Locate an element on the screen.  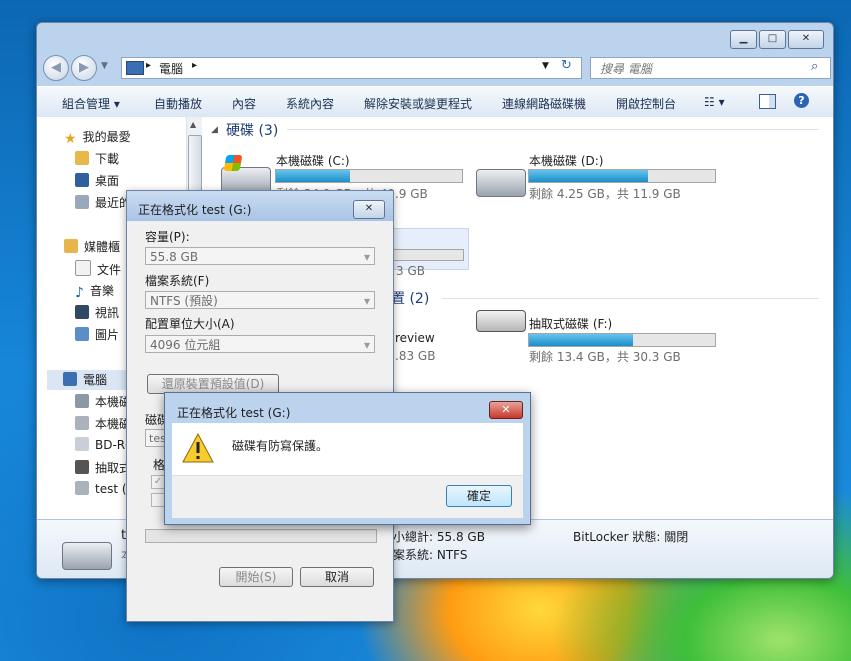
recent-places-icon is located at coordinates (82, 202).